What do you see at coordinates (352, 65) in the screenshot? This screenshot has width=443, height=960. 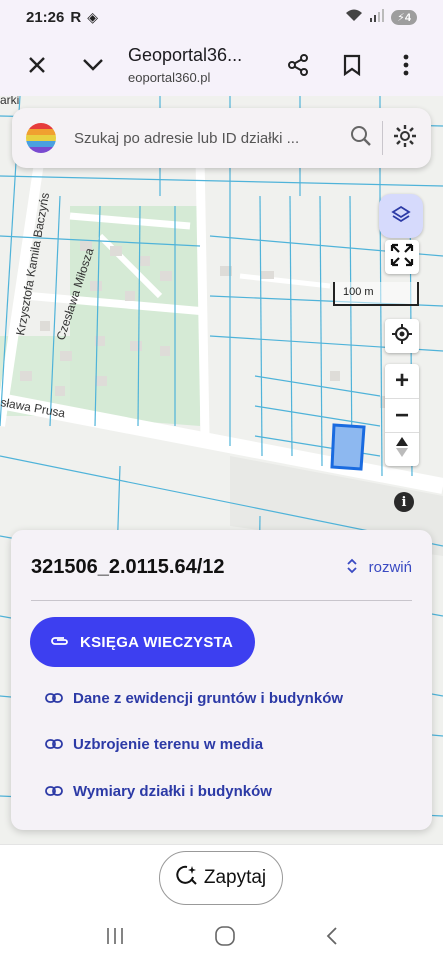 I see `bookmark-icon` at bounding box center [352, 65].